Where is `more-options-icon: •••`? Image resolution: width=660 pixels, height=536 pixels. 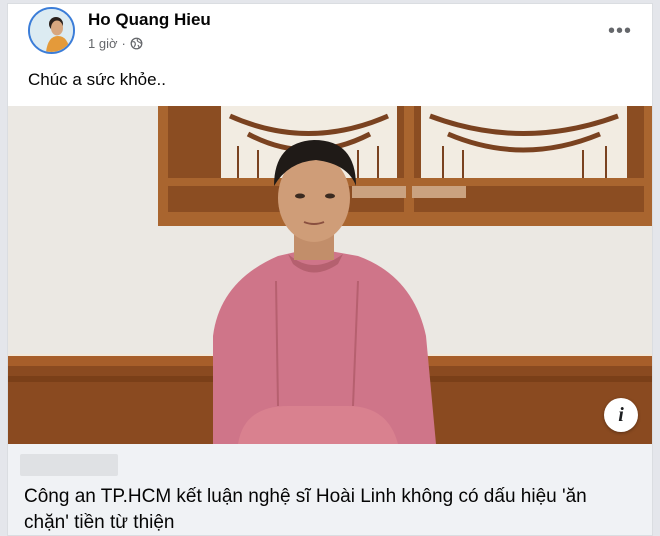
more-options-icon: ••• is located at coordinates (620, 31).